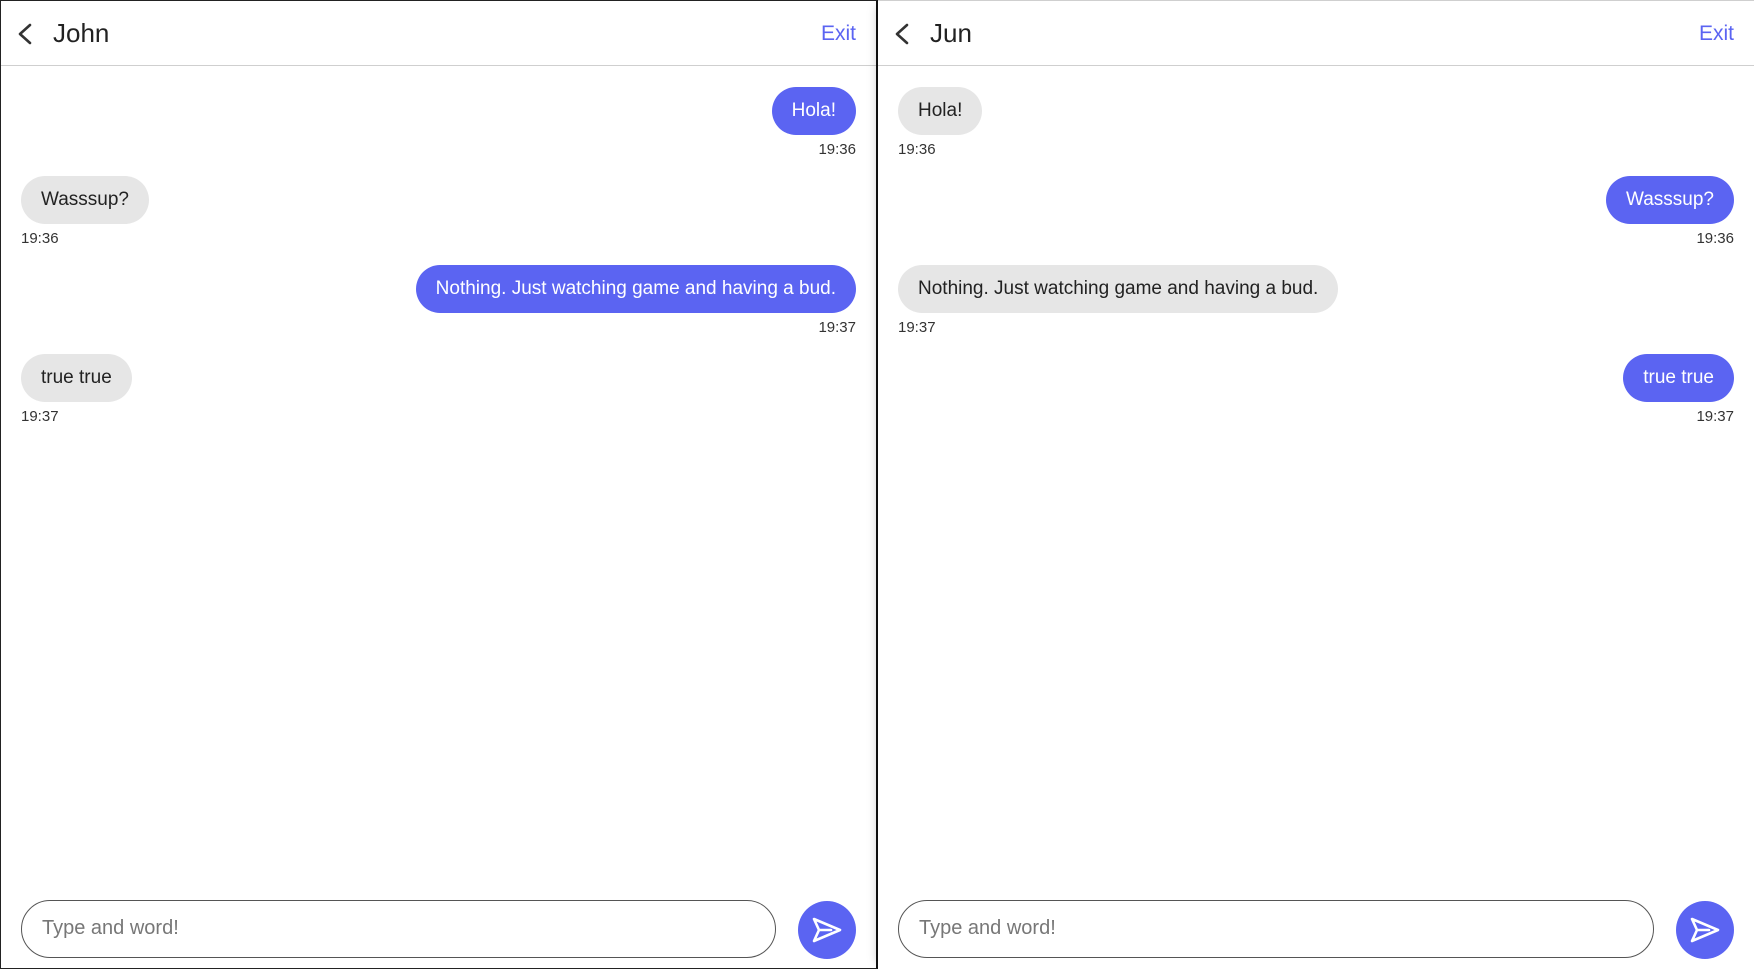 This screenshot has height=969, width=1754. I want to click on contact-name: Jun, so click(951, 33).